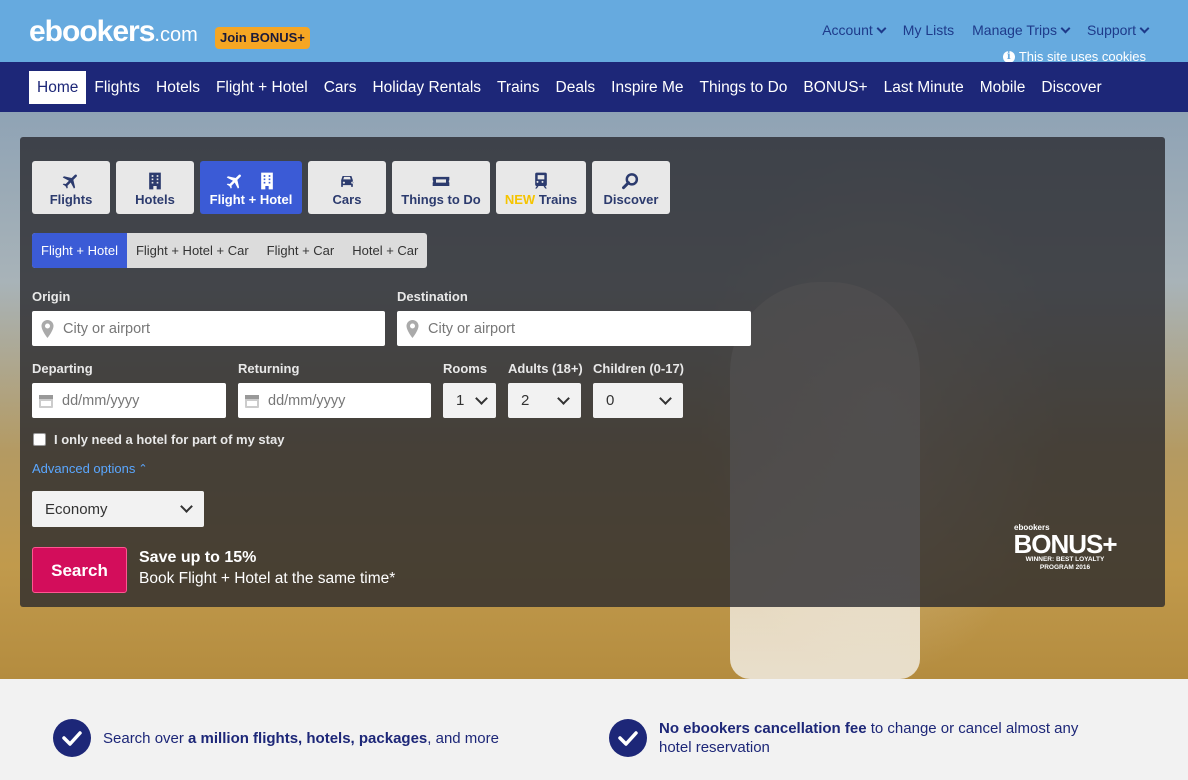 Image resolution: width=1188 pixels, height=780 pixels. I want to click on ticket-icon, so click(441, 181).